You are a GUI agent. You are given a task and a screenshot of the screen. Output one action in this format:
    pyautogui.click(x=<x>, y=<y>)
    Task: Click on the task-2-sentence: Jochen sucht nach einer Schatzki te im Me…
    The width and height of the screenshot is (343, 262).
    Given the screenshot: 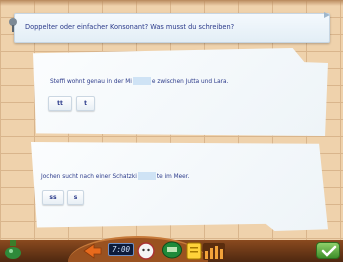 What is the action you would take?
    pyautogui.click(x=115, y=176)
    